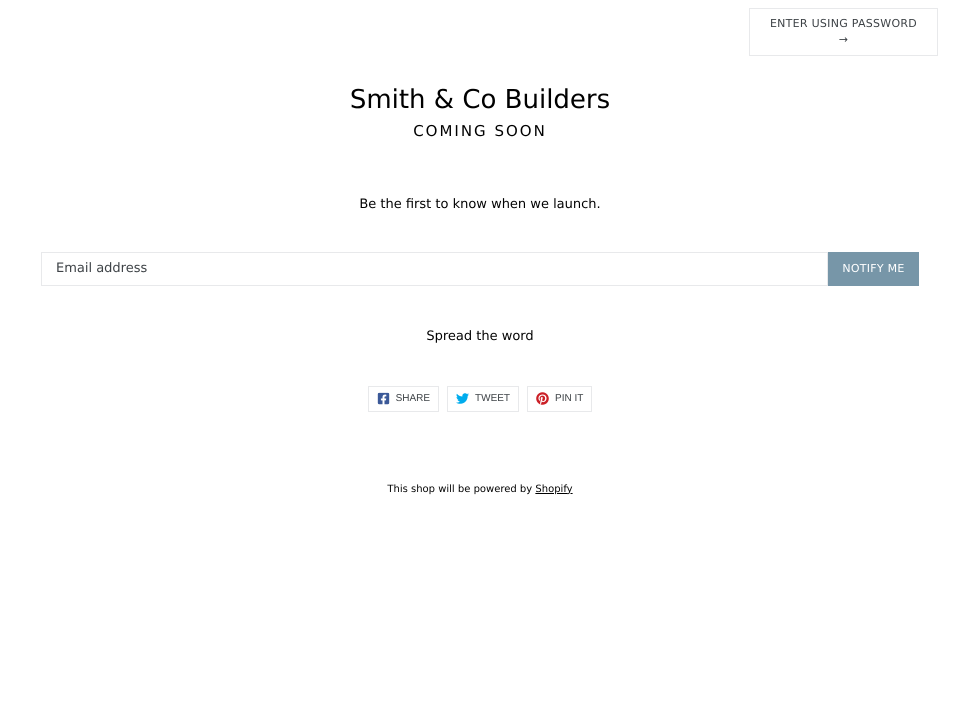  Describe the element at coordinates (383, 398) in the screenshot. I see `facebook-icon` at that location.